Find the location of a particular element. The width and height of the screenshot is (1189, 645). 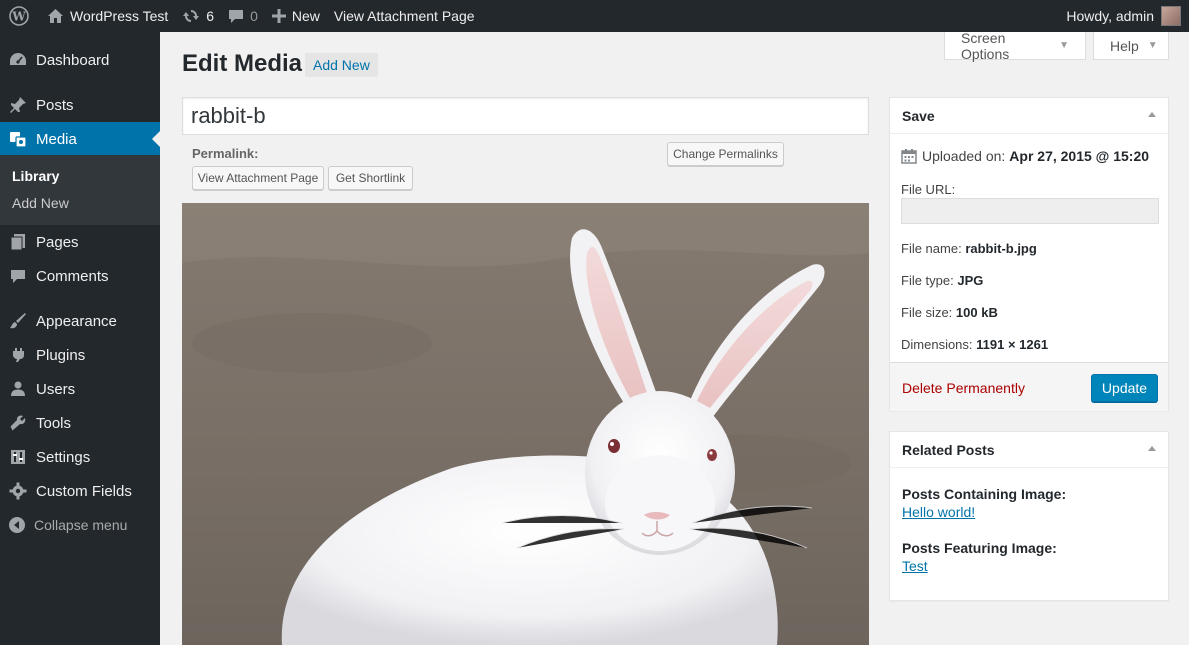

updates-link: 6 is located at coordinates (198, 16).